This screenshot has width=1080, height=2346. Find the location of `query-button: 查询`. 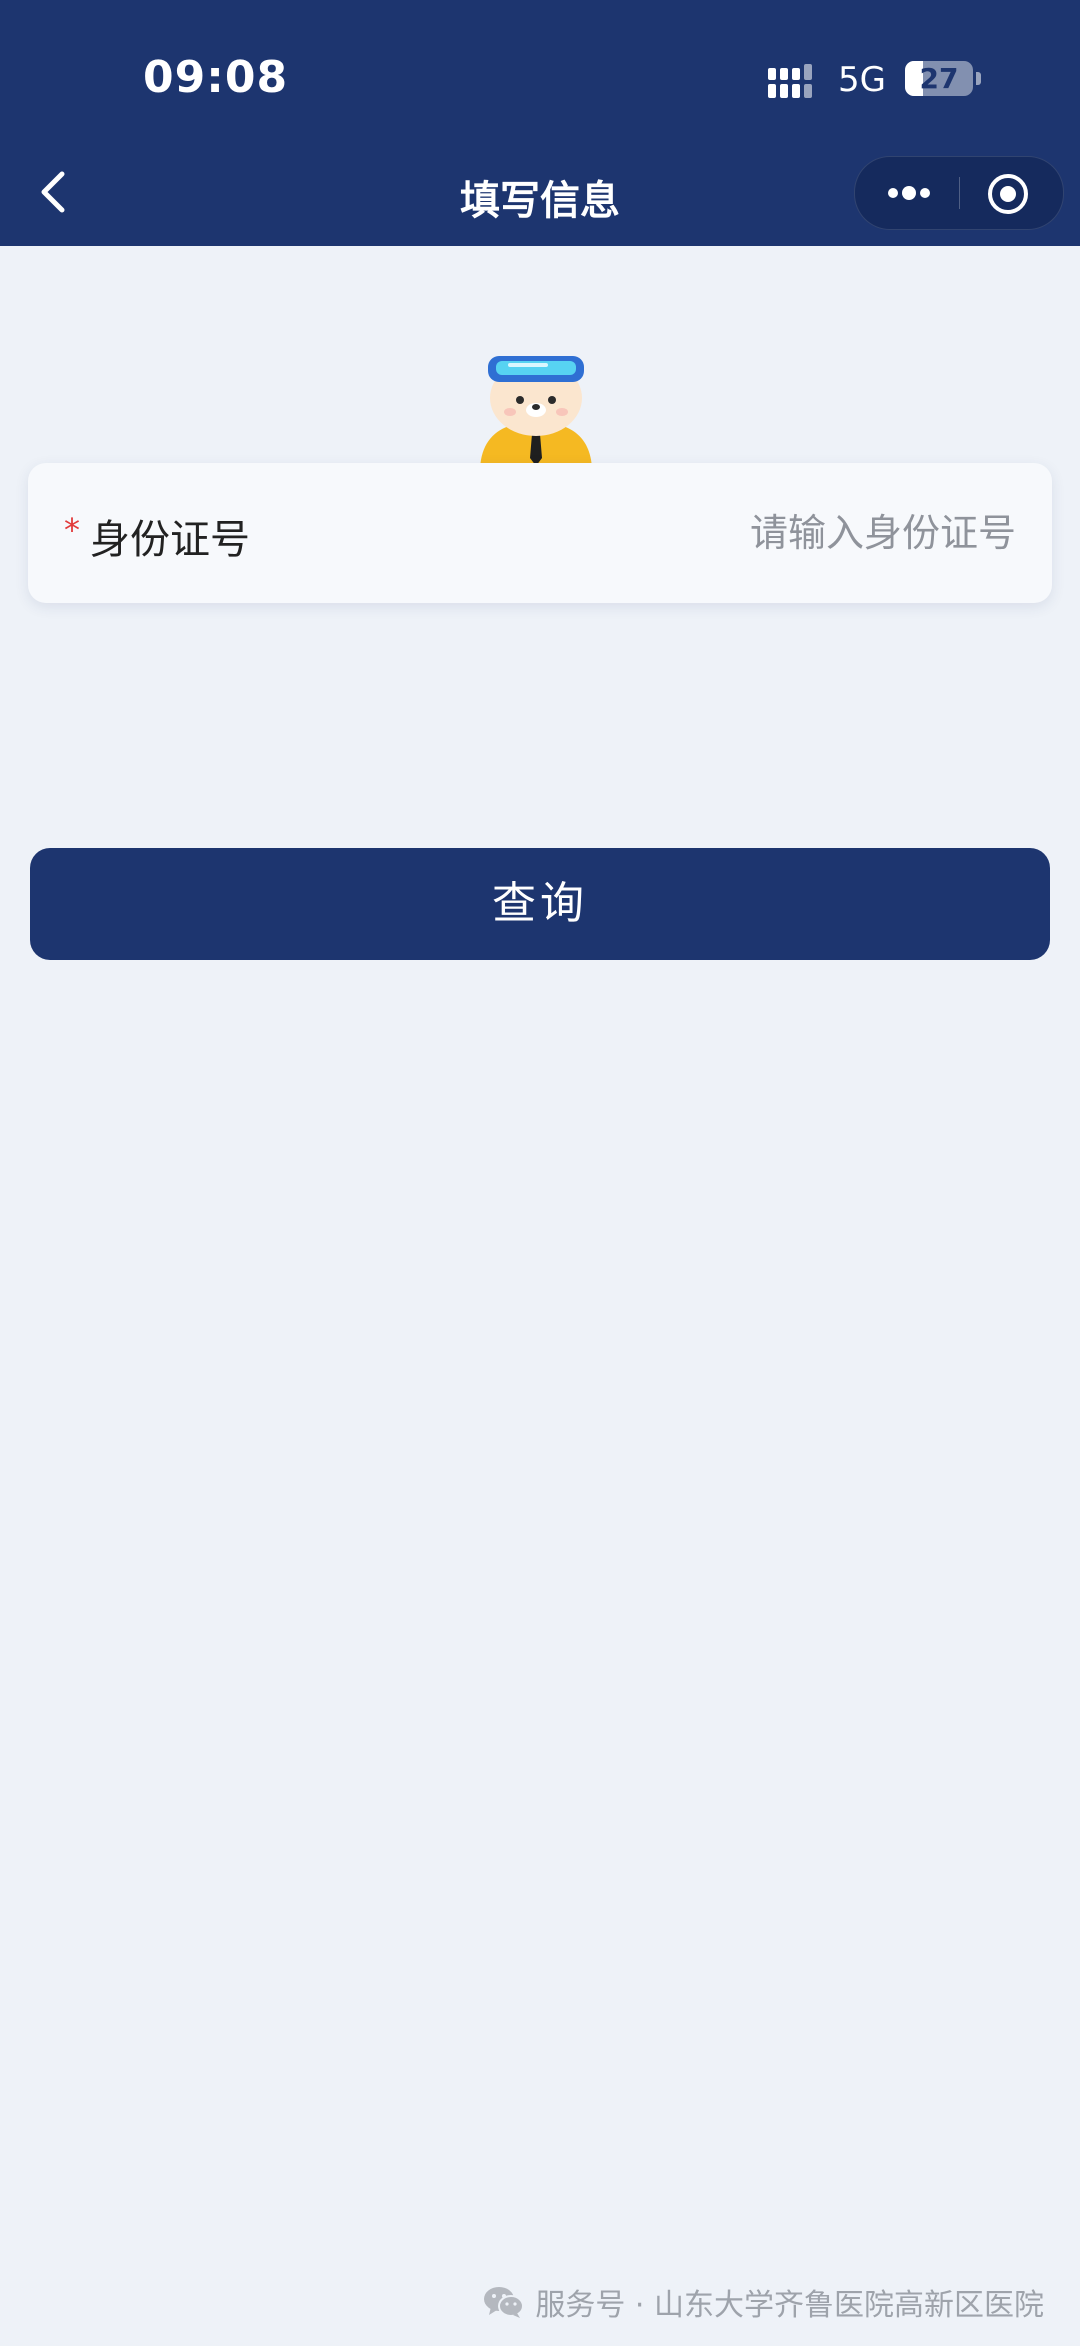

query-button: 查询 is located at coordinates (540, 904).